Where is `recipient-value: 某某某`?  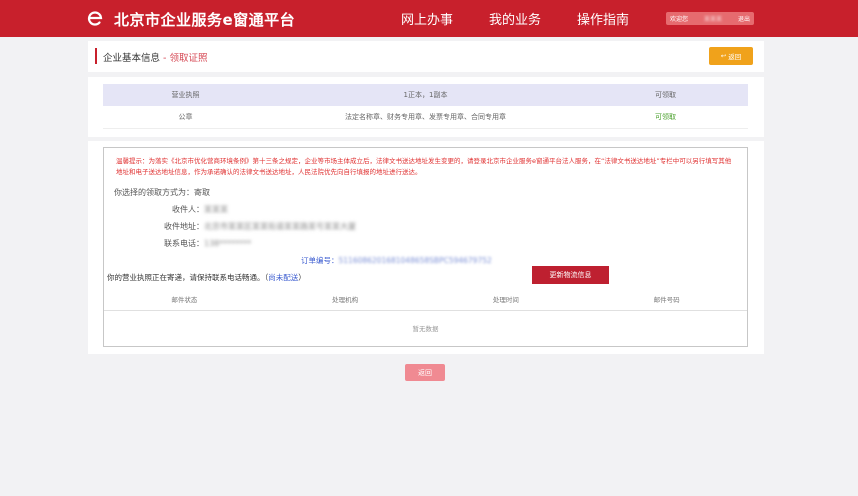
recipient-value: 某某某 is located at coordinates (216, 209).